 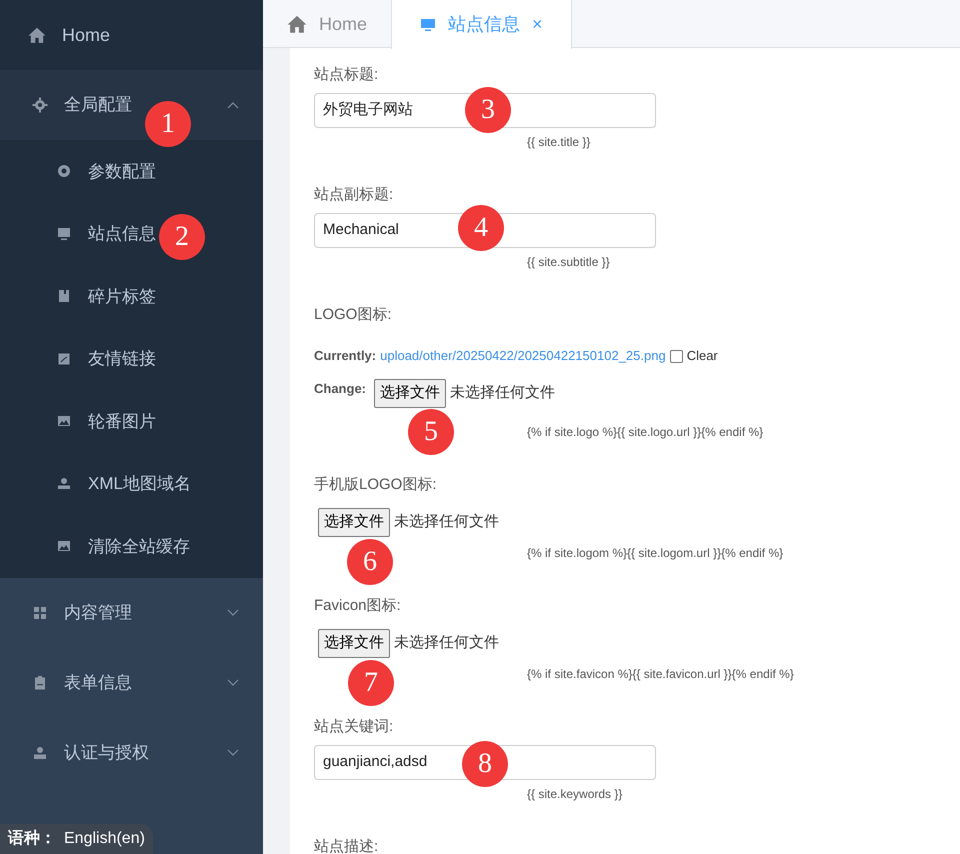 What do you see at coordinates (345, 356) in the screenshot?
I see `currently-label: Currently:` at bounding box center [345, 356].